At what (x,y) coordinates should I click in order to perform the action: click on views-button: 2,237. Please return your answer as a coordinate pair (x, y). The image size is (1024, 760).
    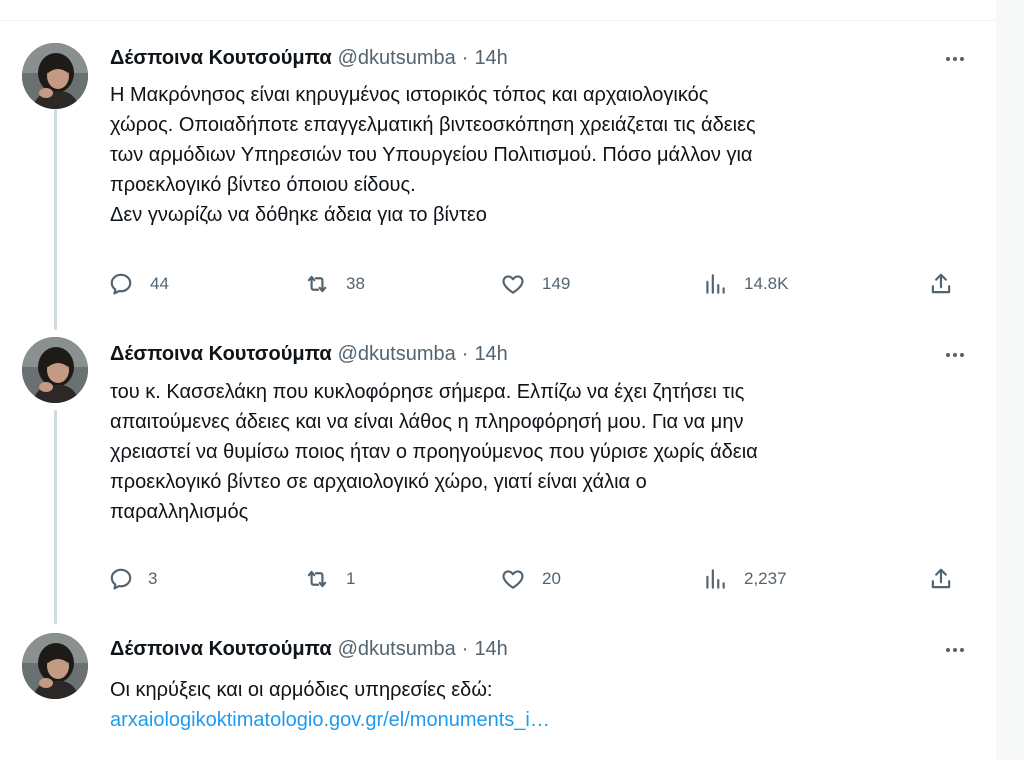
    Looking at the image, I should click on (744, 579).